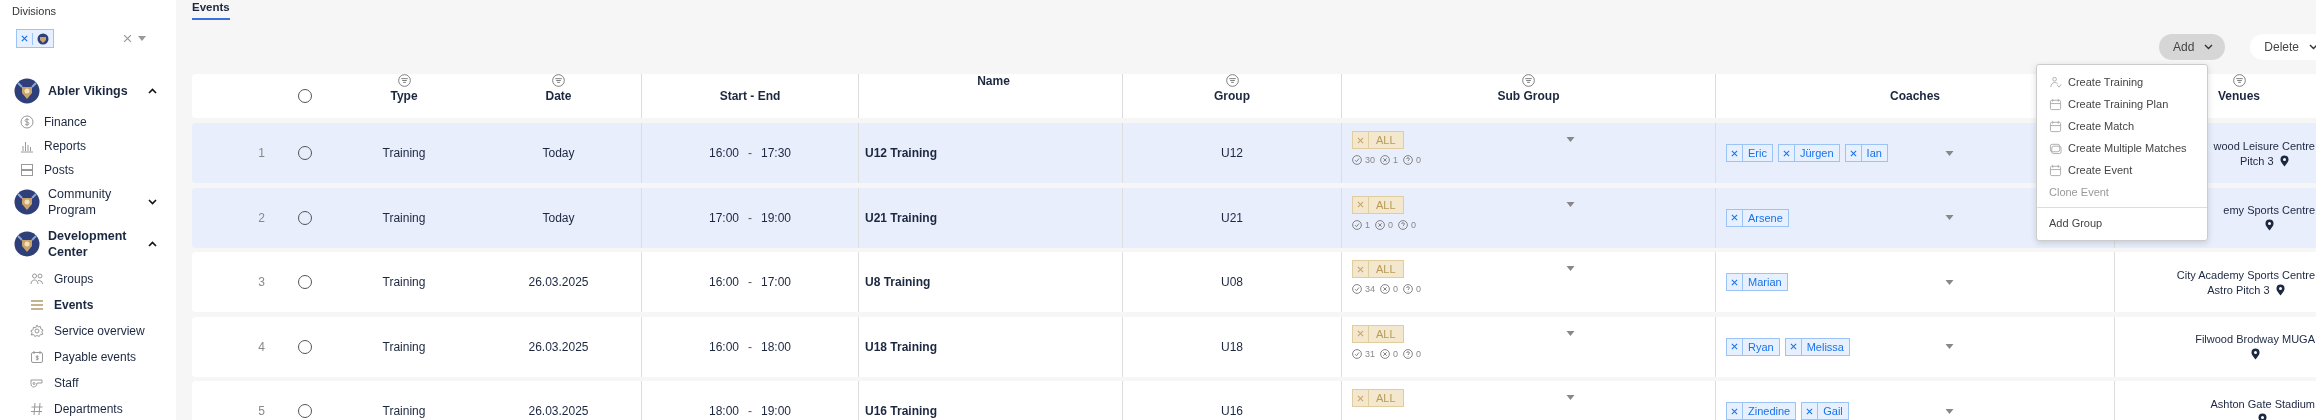  I want to click on table-row: 3 Training 26.03.2025 16:00 - 17:00 U8 Training U08 ALL 34 0 0 Marian City Academy Sports Centre Astro Pitch 3, so click(1254, 282).